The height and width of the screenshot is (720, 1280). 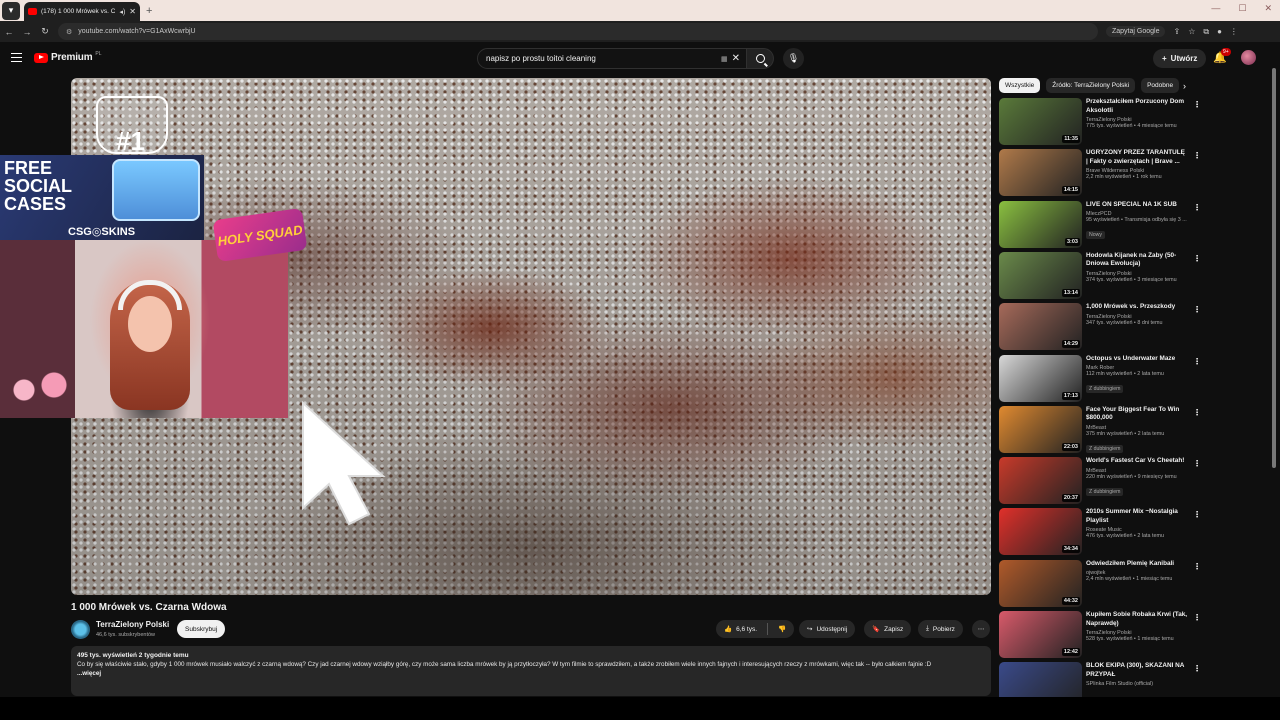 What do you see at coordinates (201, 629) in the screenshot?
I see `subscribe-button: Subskrybuj` at bounding box center [201, 629].